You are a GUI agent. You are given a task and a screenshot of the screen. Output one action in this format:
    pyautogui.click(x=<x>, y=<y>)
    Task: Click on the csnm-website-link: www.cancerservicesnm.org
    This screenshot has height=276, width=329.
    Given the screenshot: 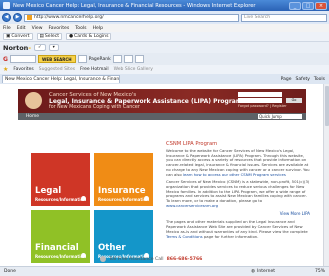 What is the action you would take?
    pyautogui.click(x=192, y=205)
    